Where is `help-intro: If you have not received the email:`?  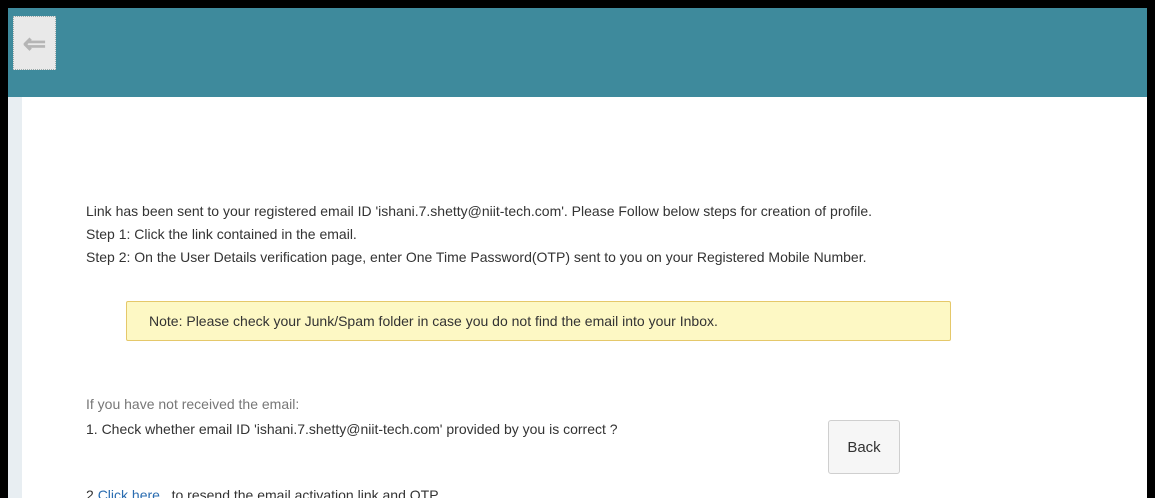 help-intro: If you have not received the email: is located at coordinates (193, 404).